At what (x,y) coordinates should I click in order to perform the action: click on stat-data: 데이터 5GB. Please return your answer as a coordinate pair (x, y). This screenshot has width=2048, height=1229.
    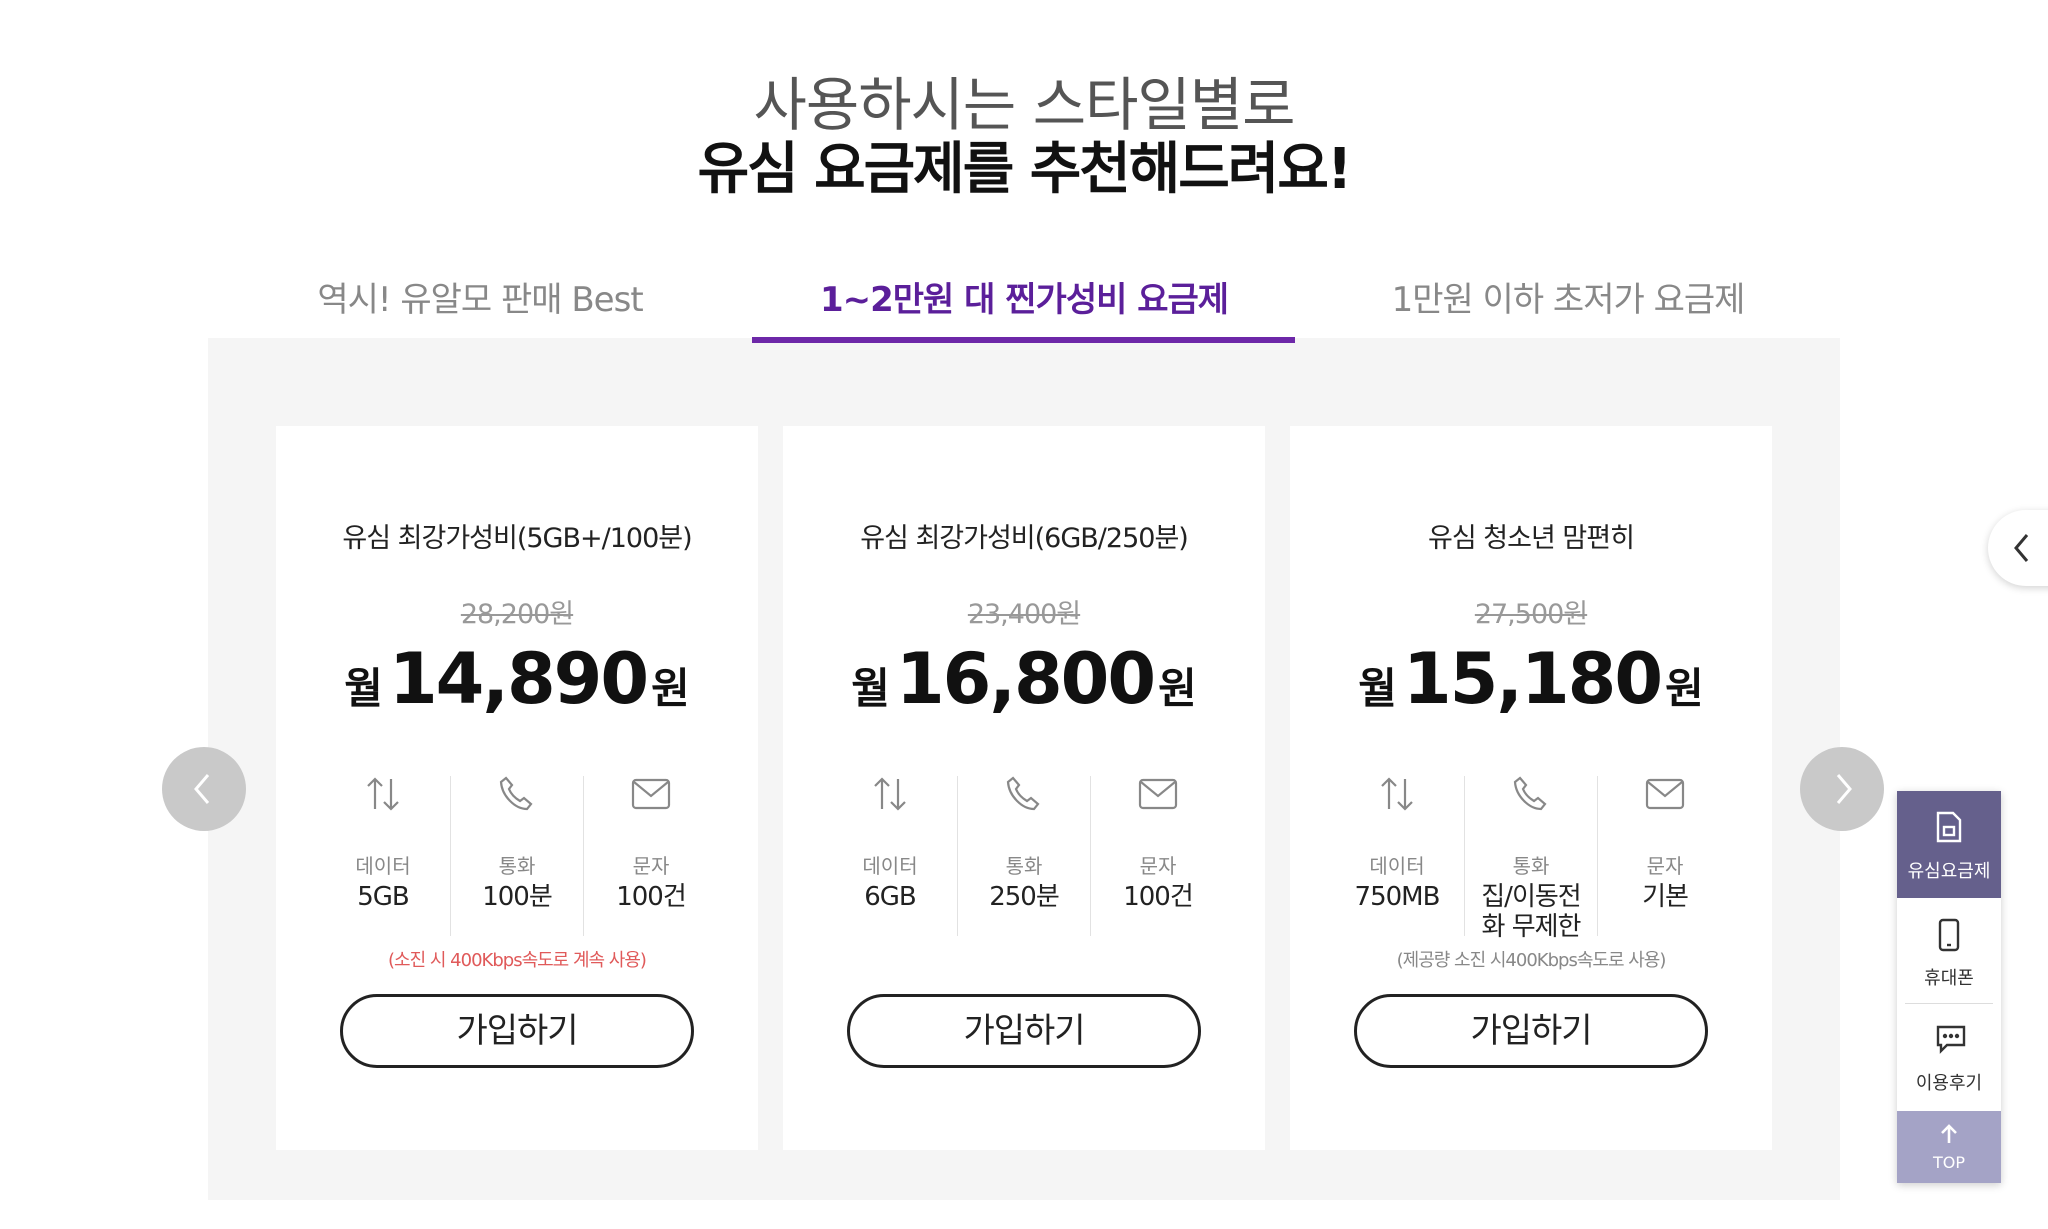
    Looking at the image, I should click on (383, 850).